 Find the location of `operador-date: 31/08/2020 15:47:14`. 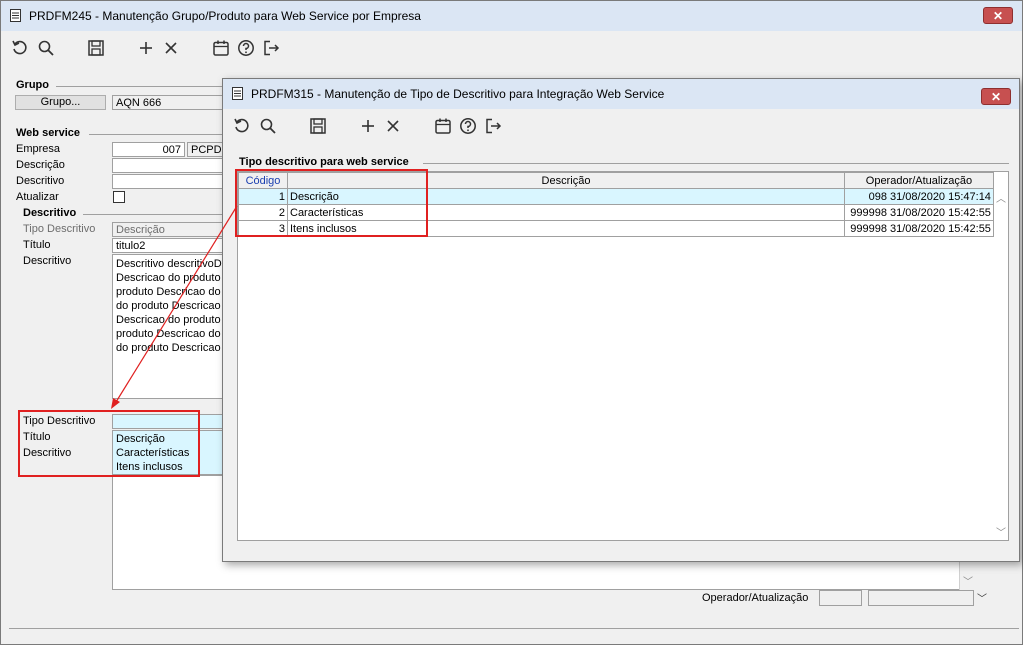

operador-date: 31/08/2020 15:47:14 is located at coordinates (940, 196).